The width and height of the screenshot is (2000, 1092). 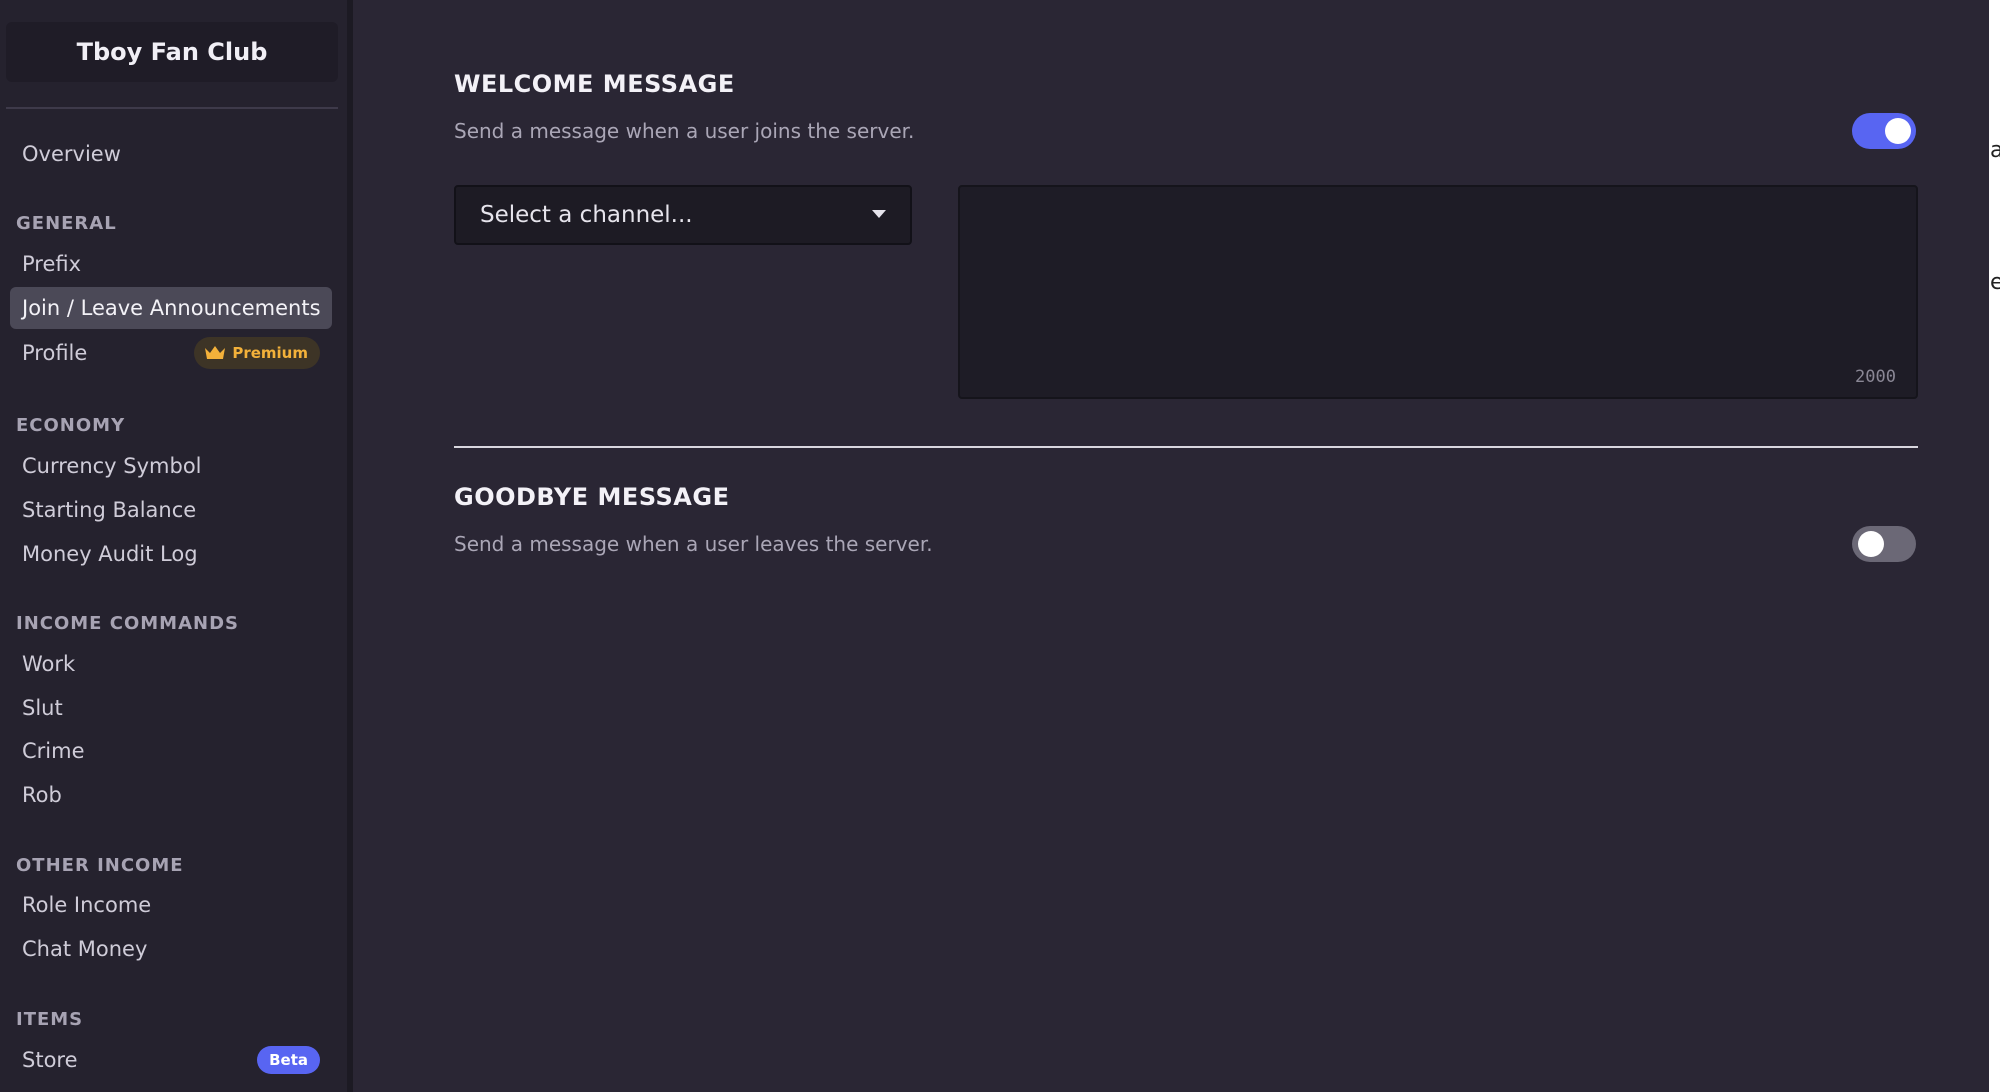 I want to click on sidebar-item-role-income: Role Income, so click(x=171, y=905).